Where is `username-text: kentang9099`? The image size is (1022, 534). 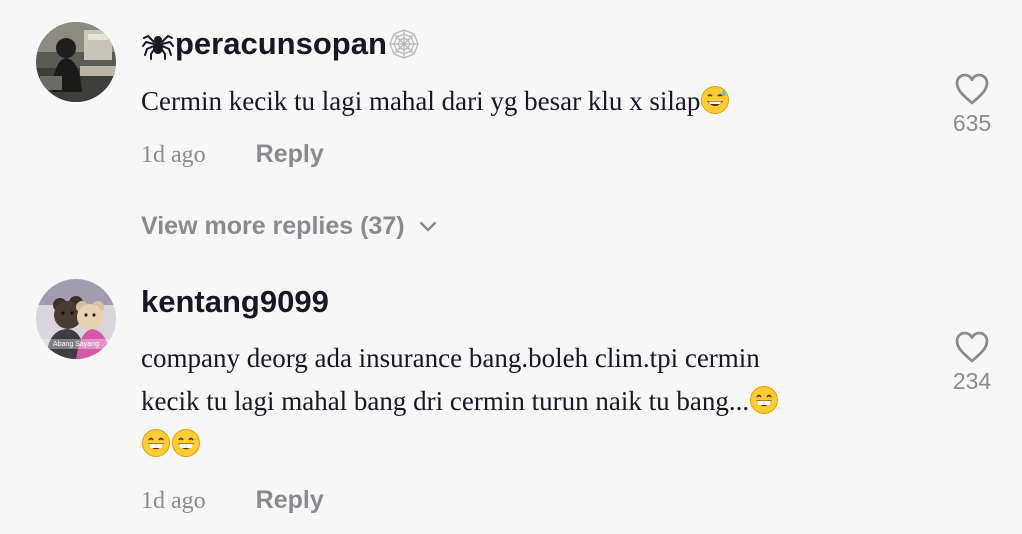
username-text: kentang9099 is located at coordinates (235, 301).